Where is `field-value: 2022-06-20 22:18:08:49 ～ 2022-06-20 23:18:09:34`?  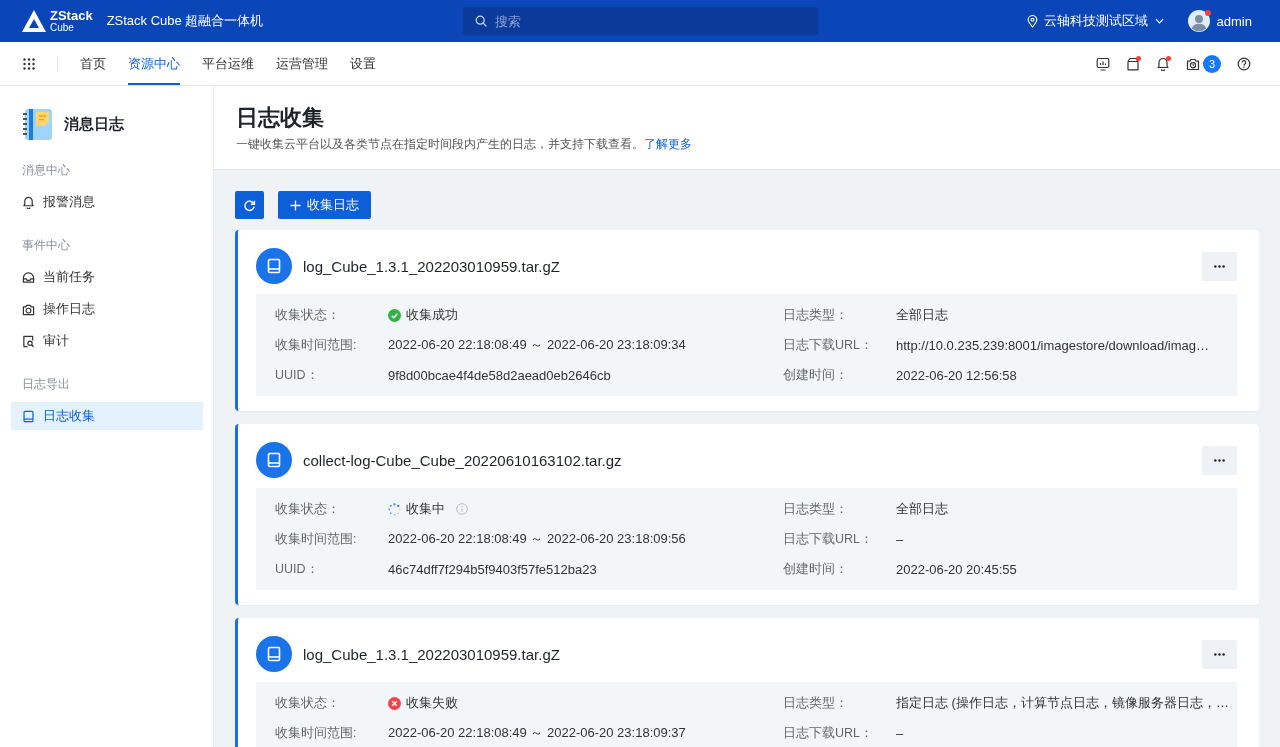 field-value: 2022-06-20 22:18:08:49 ～ 2022-06-20 23:18:09:34 is located at coordinates (537, 345).